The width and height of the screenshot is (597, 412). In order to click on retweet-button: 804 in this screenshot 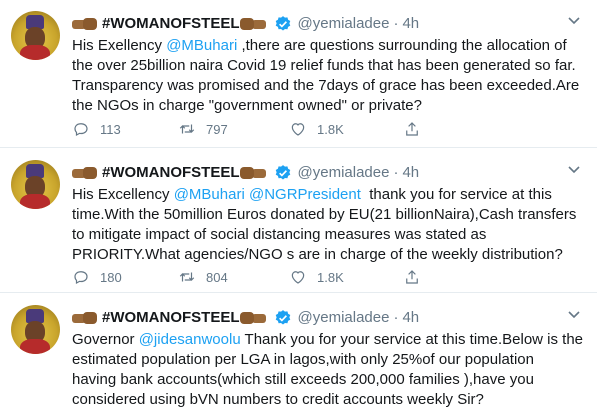, I will do `click(203, 277)`.